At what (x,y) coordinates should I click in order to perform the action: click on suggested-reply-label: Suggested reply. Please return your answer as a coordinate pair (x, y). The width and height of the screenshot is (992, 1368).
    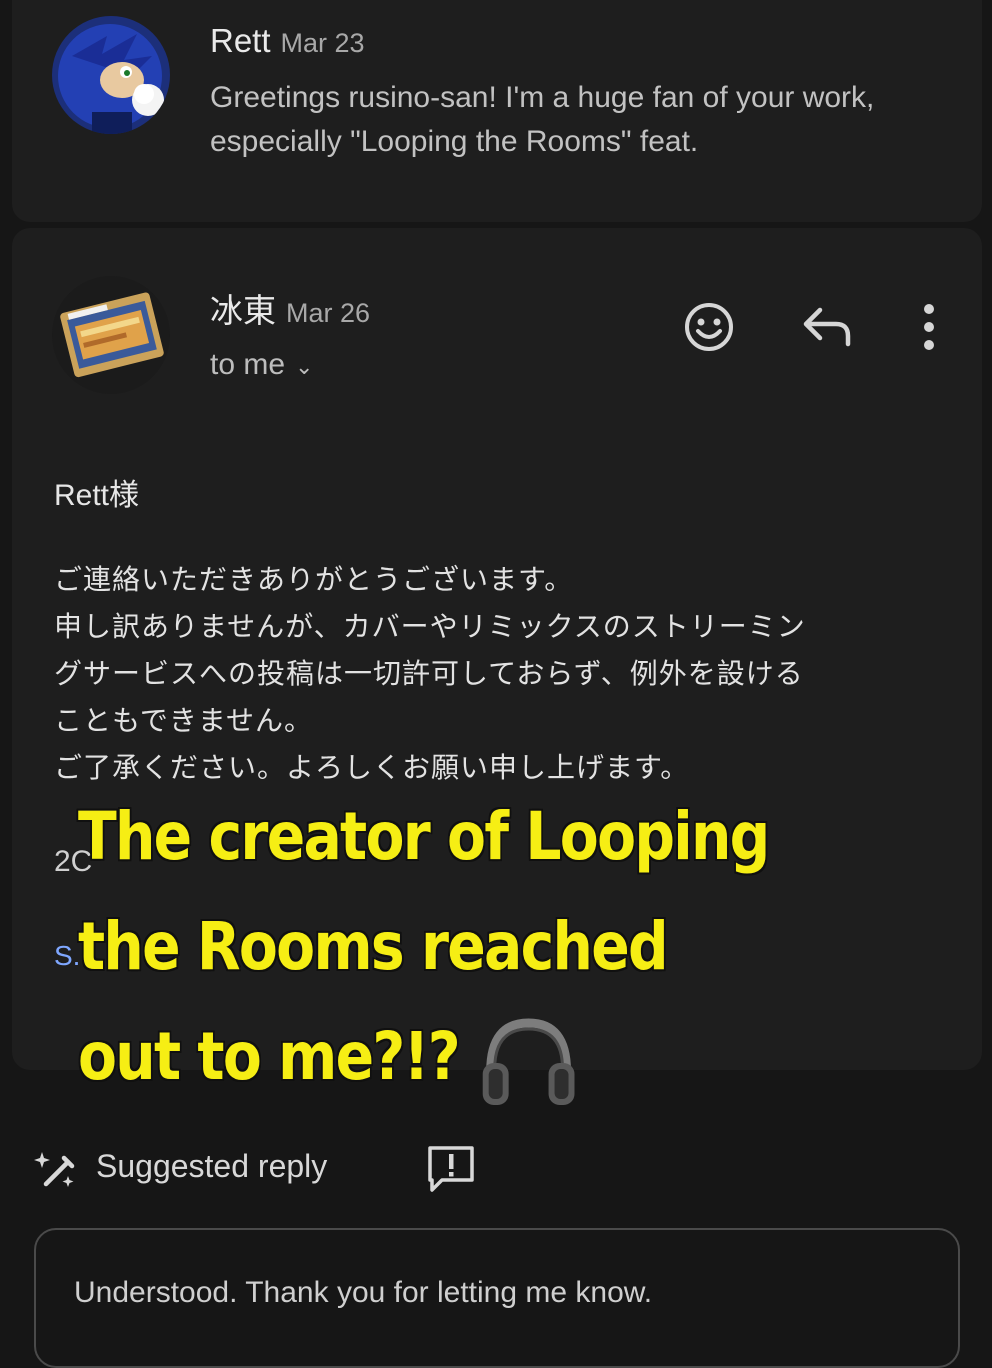
    Looking at the image, I should click on (212, 1166).